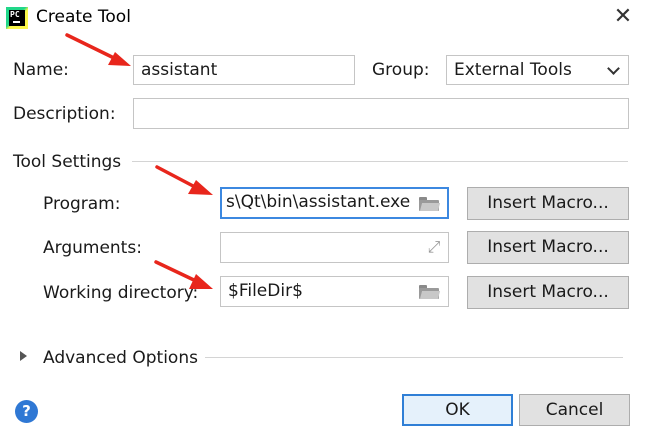  I want to click on annotation-arrows, so click(139, 161).